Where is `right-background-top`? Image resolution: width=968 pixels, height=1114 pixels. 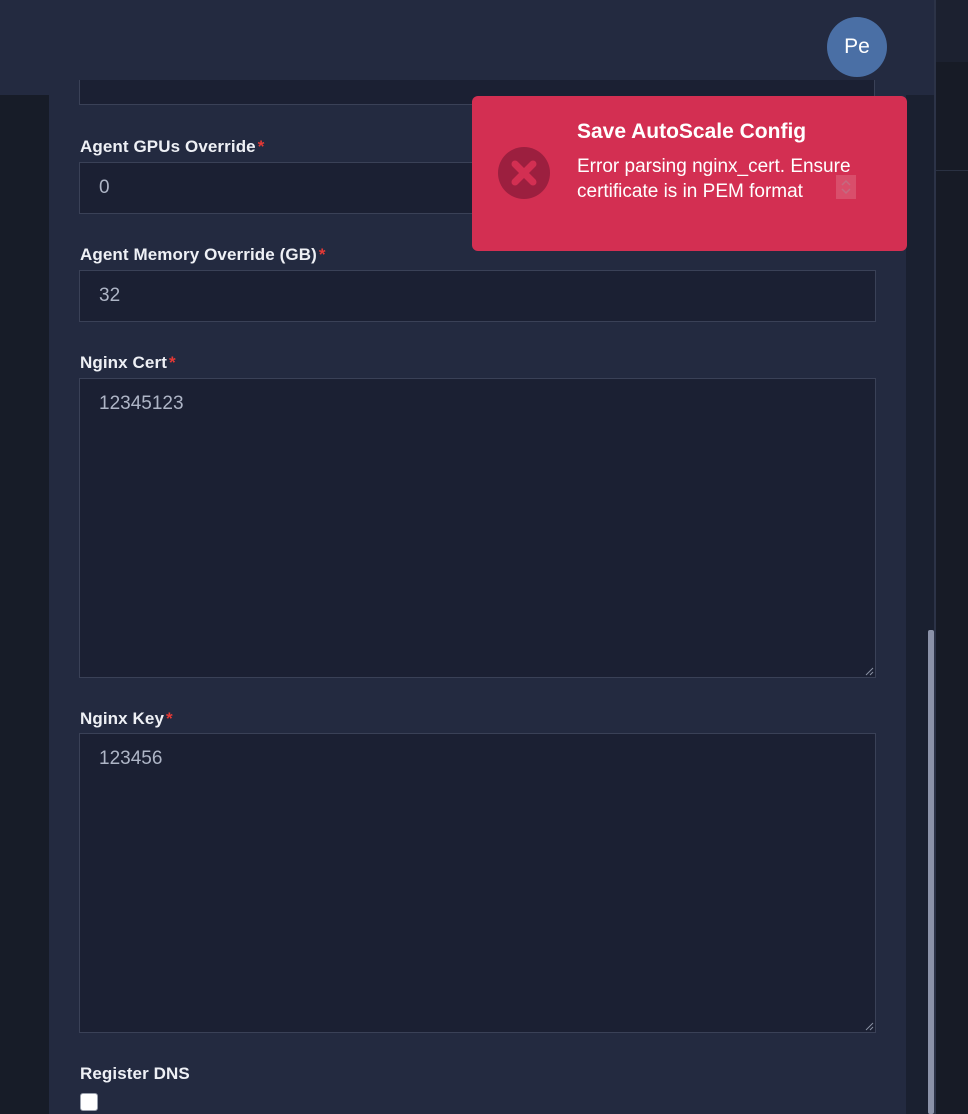
right-background-top is located at coordinates (952, 31).